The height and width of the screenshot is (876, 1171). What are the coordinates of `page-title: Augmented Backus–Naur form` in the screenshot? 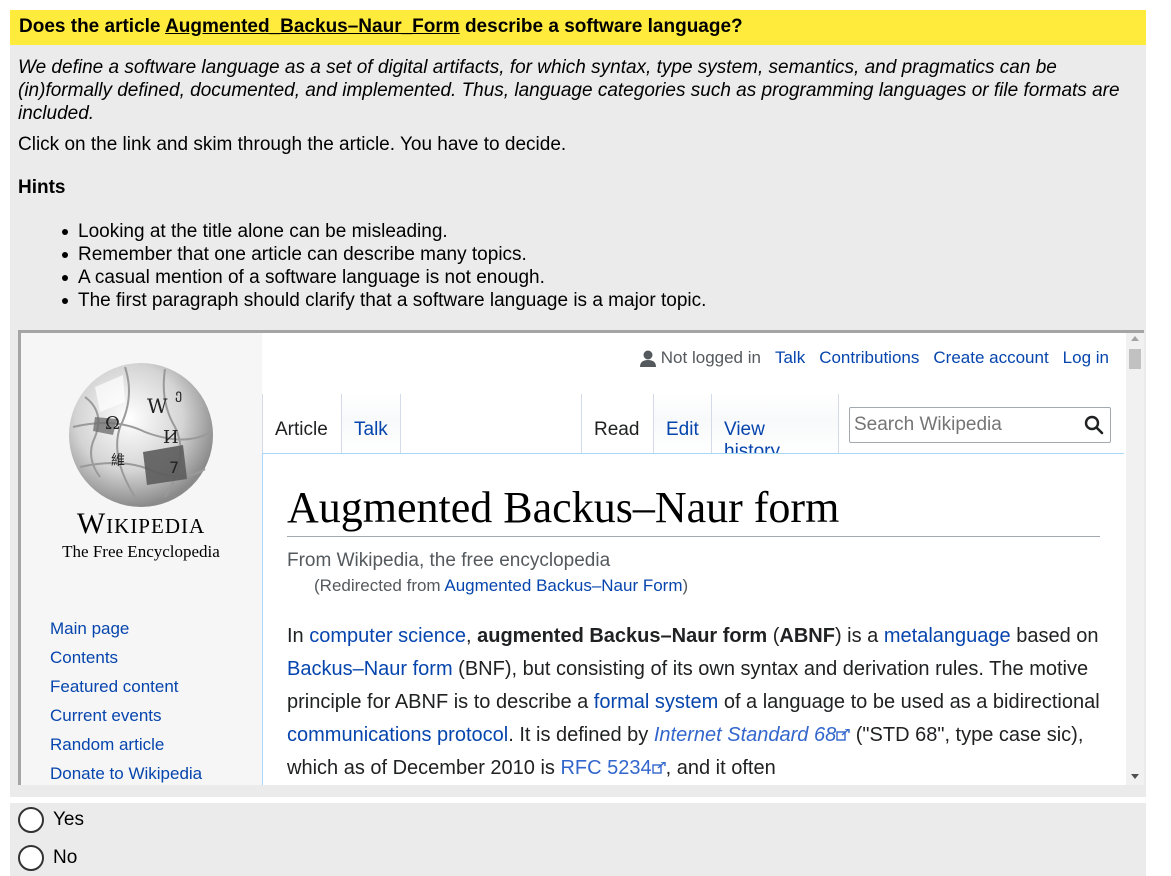 It's located at (693, 509).